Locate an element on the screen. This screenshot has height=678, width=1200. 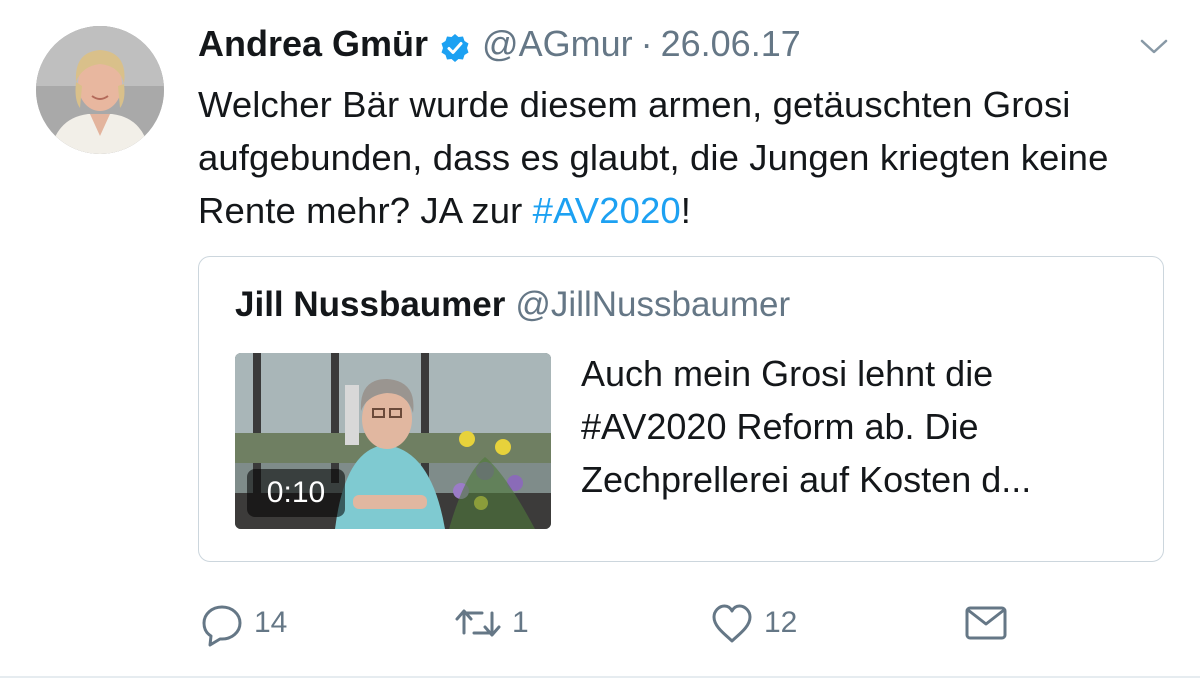
quoted-tweet-header: Jill Nussbaumer @JillNussbaumer is located at coordinates (512, 305).